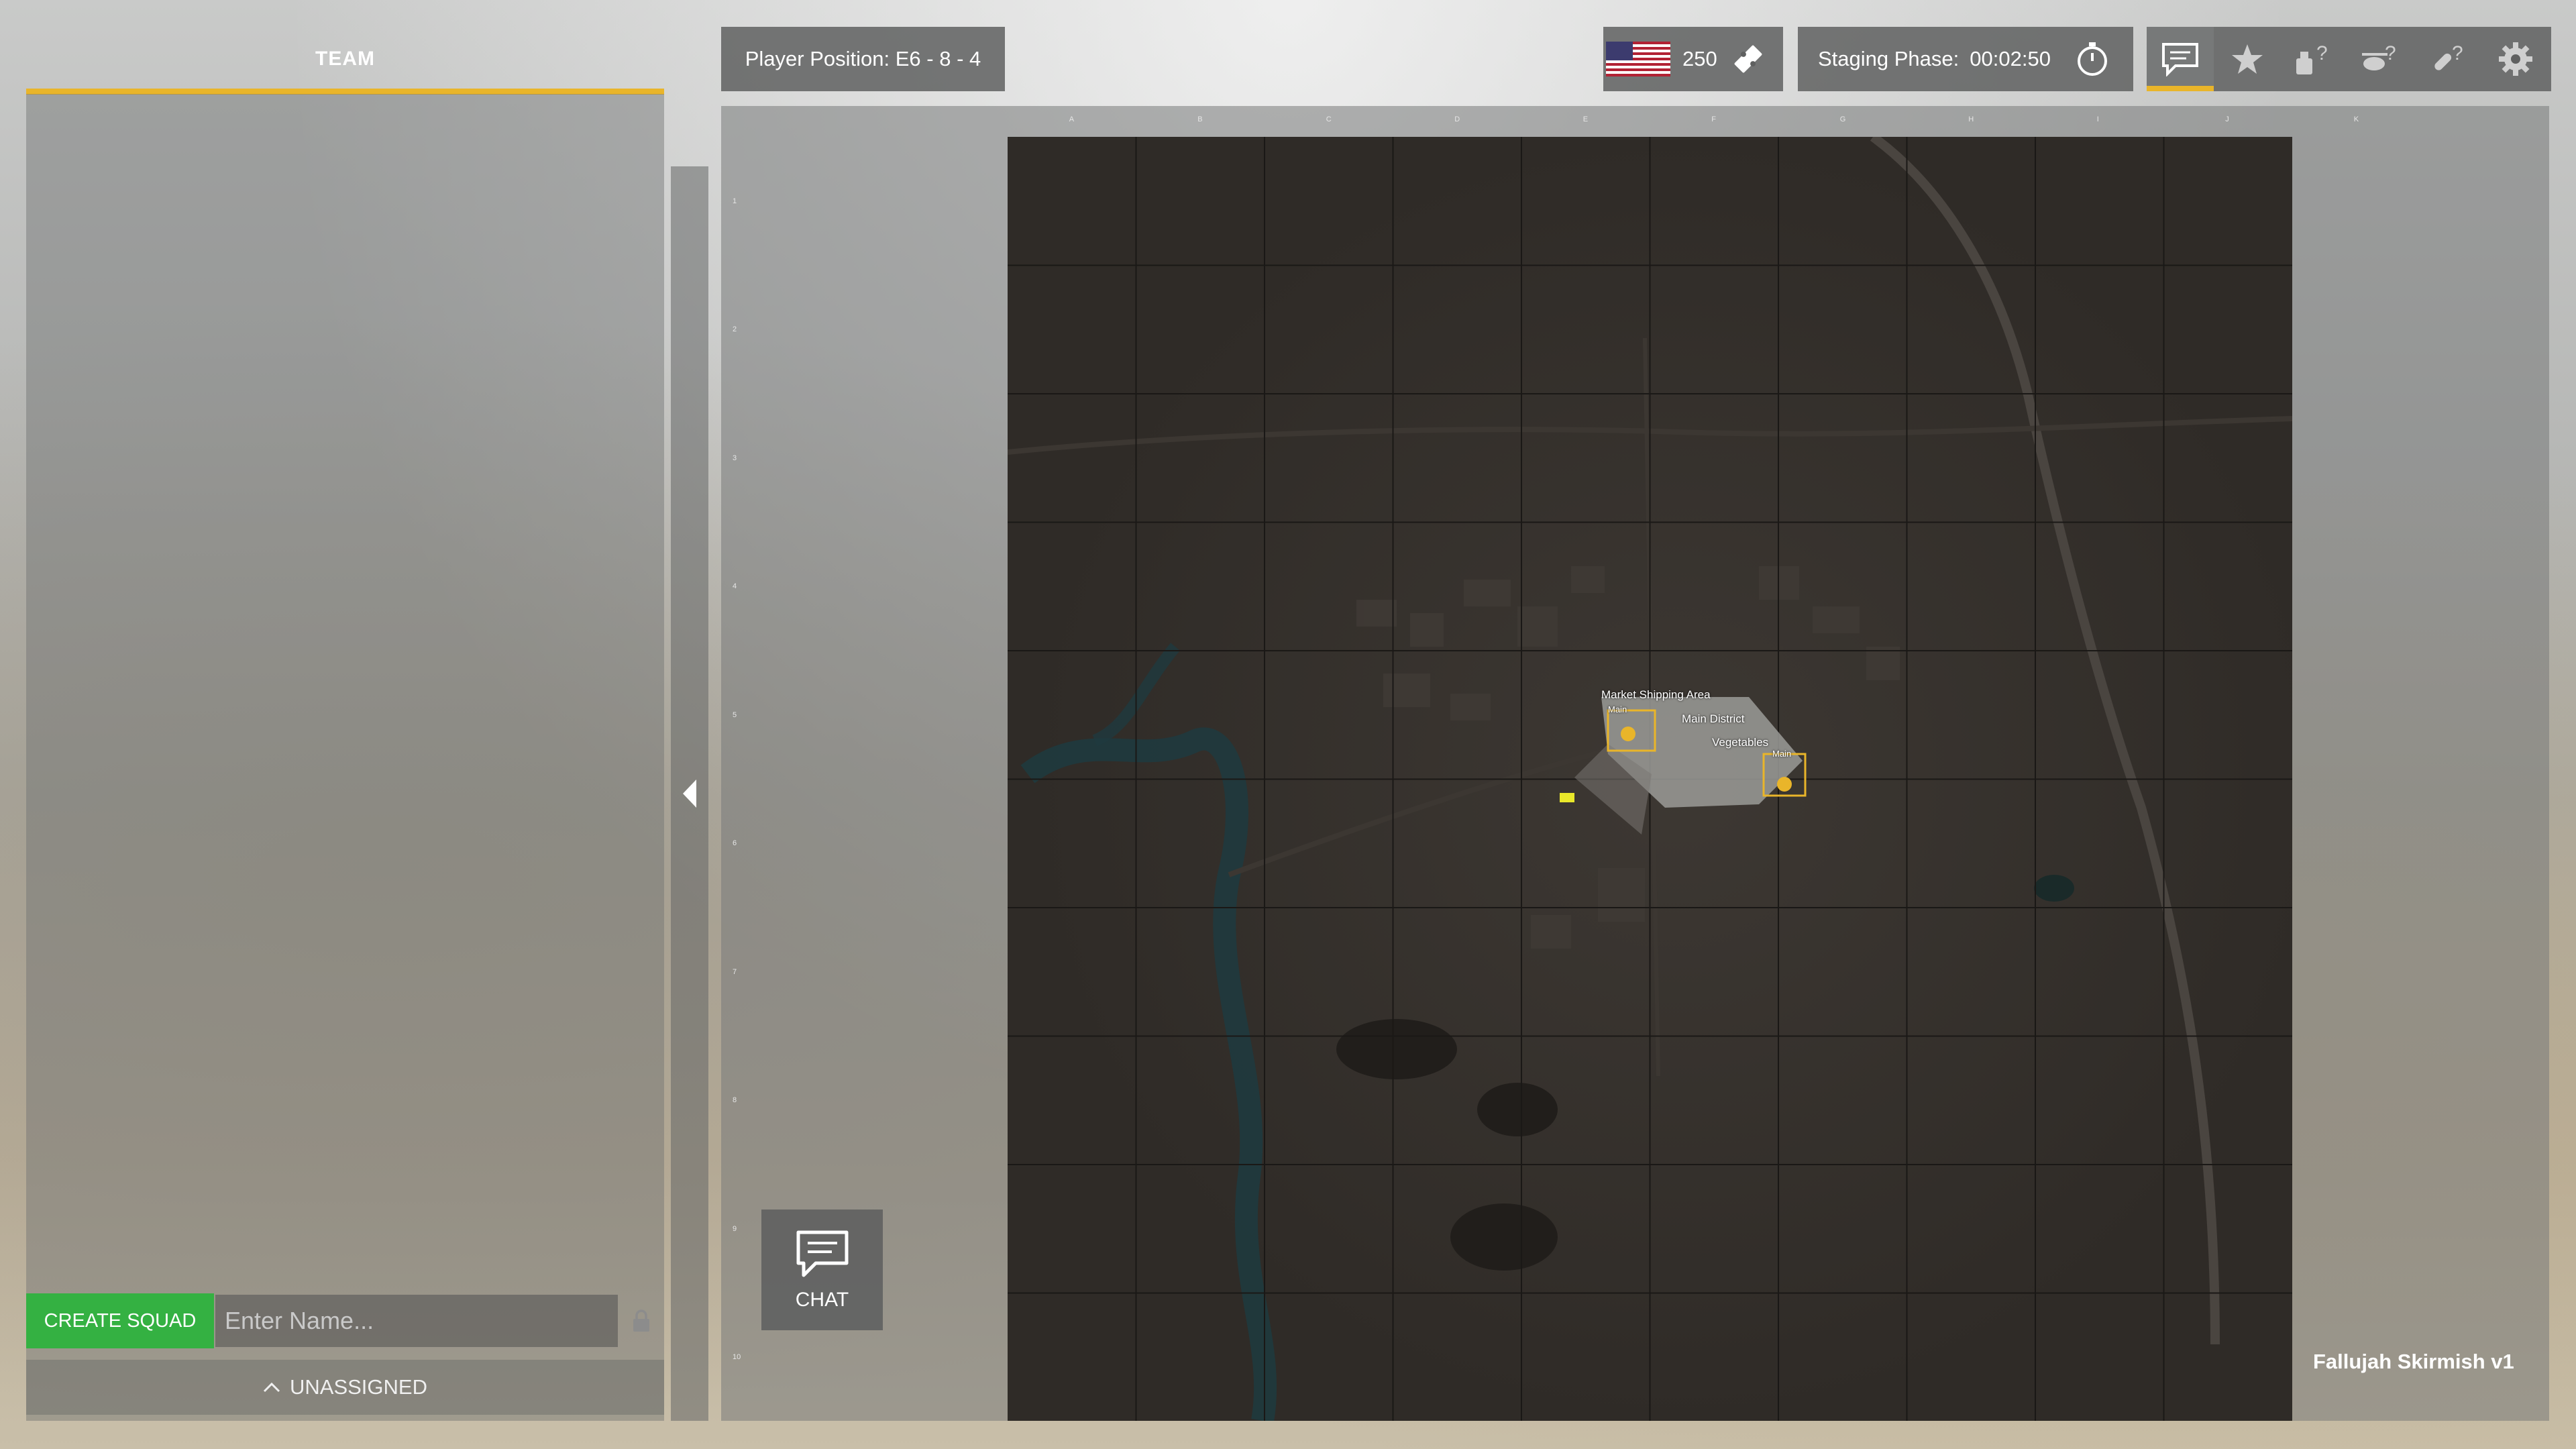 The height and width of the screenshot is (1449, 2576). Describe the element at coordinates (1200, 119) in the screenshot. I see `grid-column-label: B` at that location.